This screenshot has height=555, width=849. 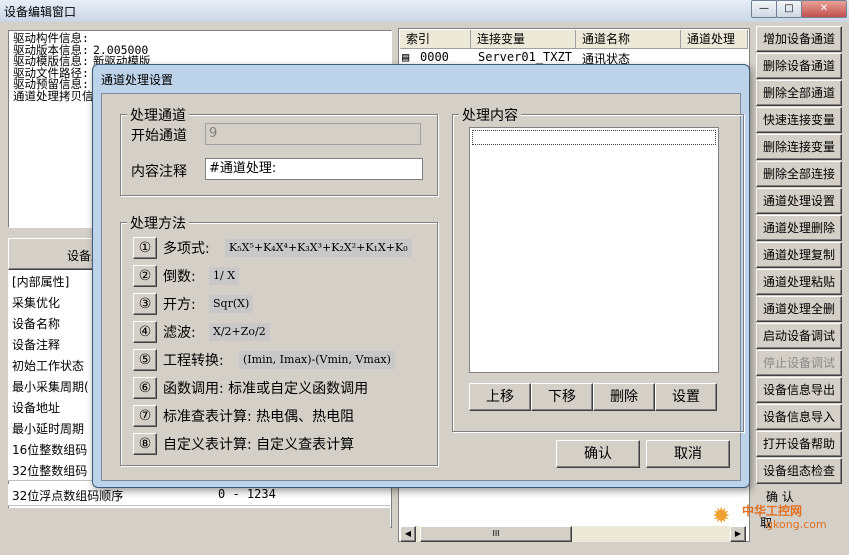 I want to click on side-button: 通道处理删除, so click(x=799, y=228).